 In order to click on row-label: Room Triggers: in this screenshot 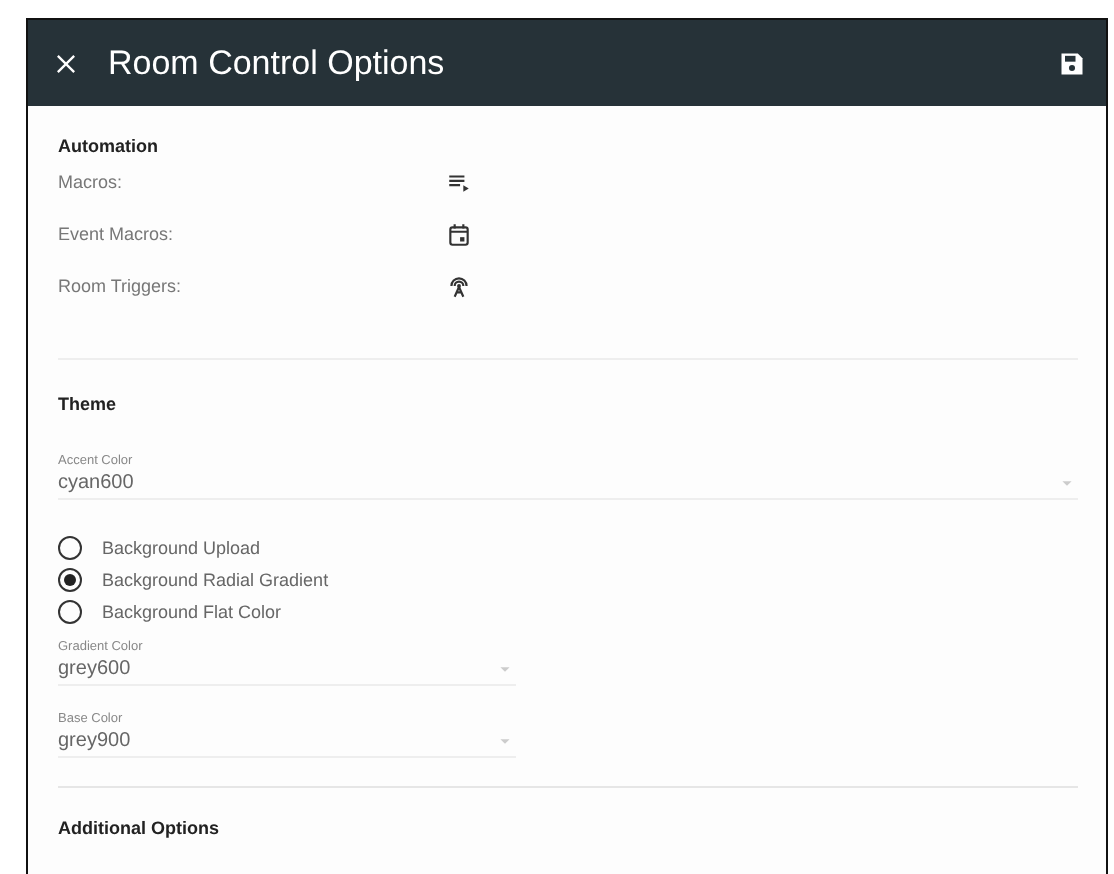, I will do `click(121, 286)`.